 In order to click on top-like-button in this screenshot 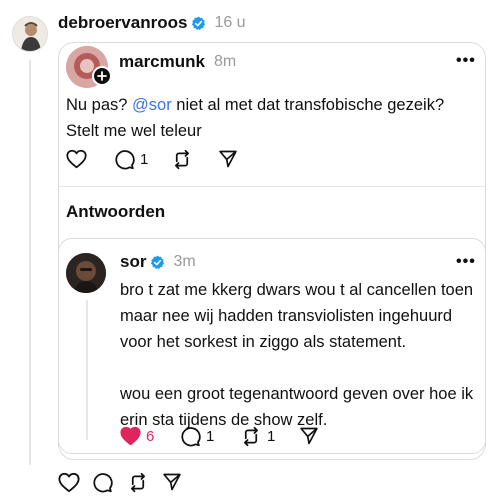, I will do `click(69, 482)`.